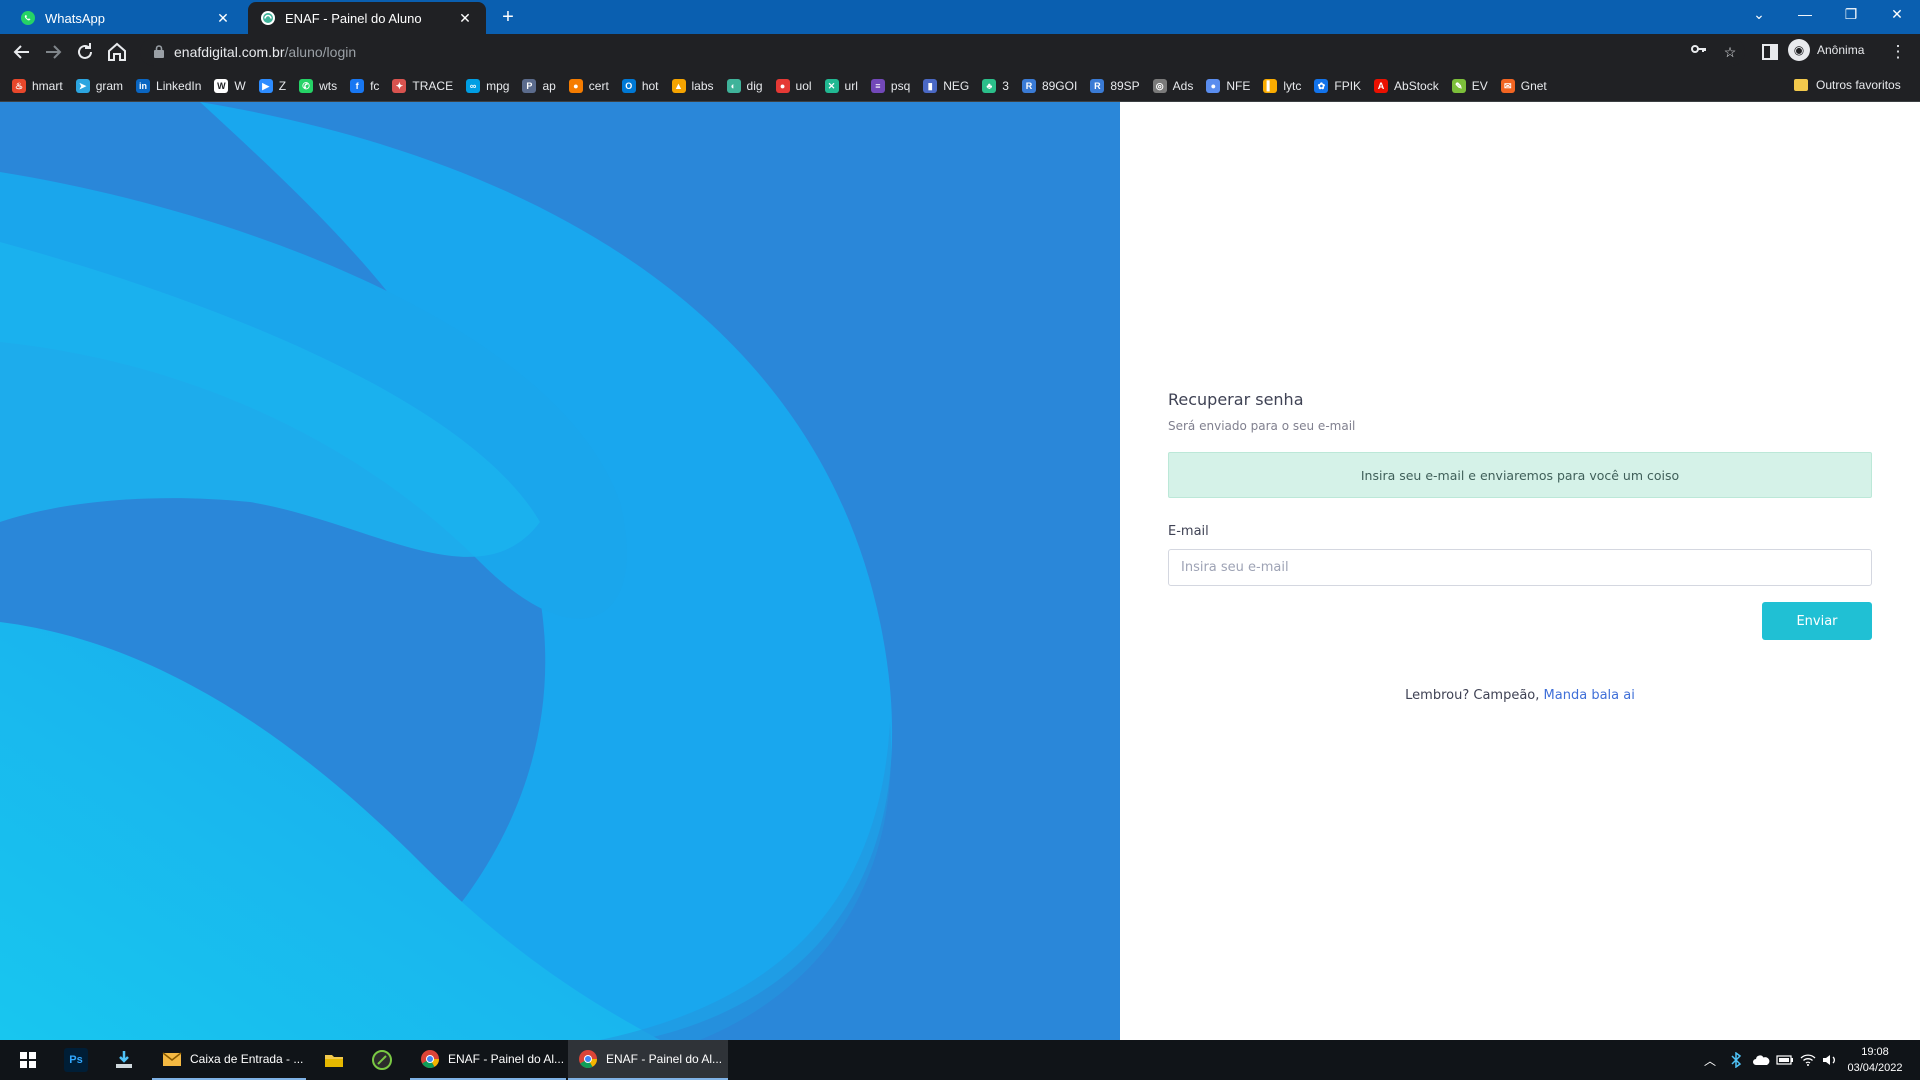 This screenshot has height=1080, width=1920. What do you see at coordinates (588, 1059) in the screenshot?
I see `chrome-icon` at bounding box center [588, 1059].